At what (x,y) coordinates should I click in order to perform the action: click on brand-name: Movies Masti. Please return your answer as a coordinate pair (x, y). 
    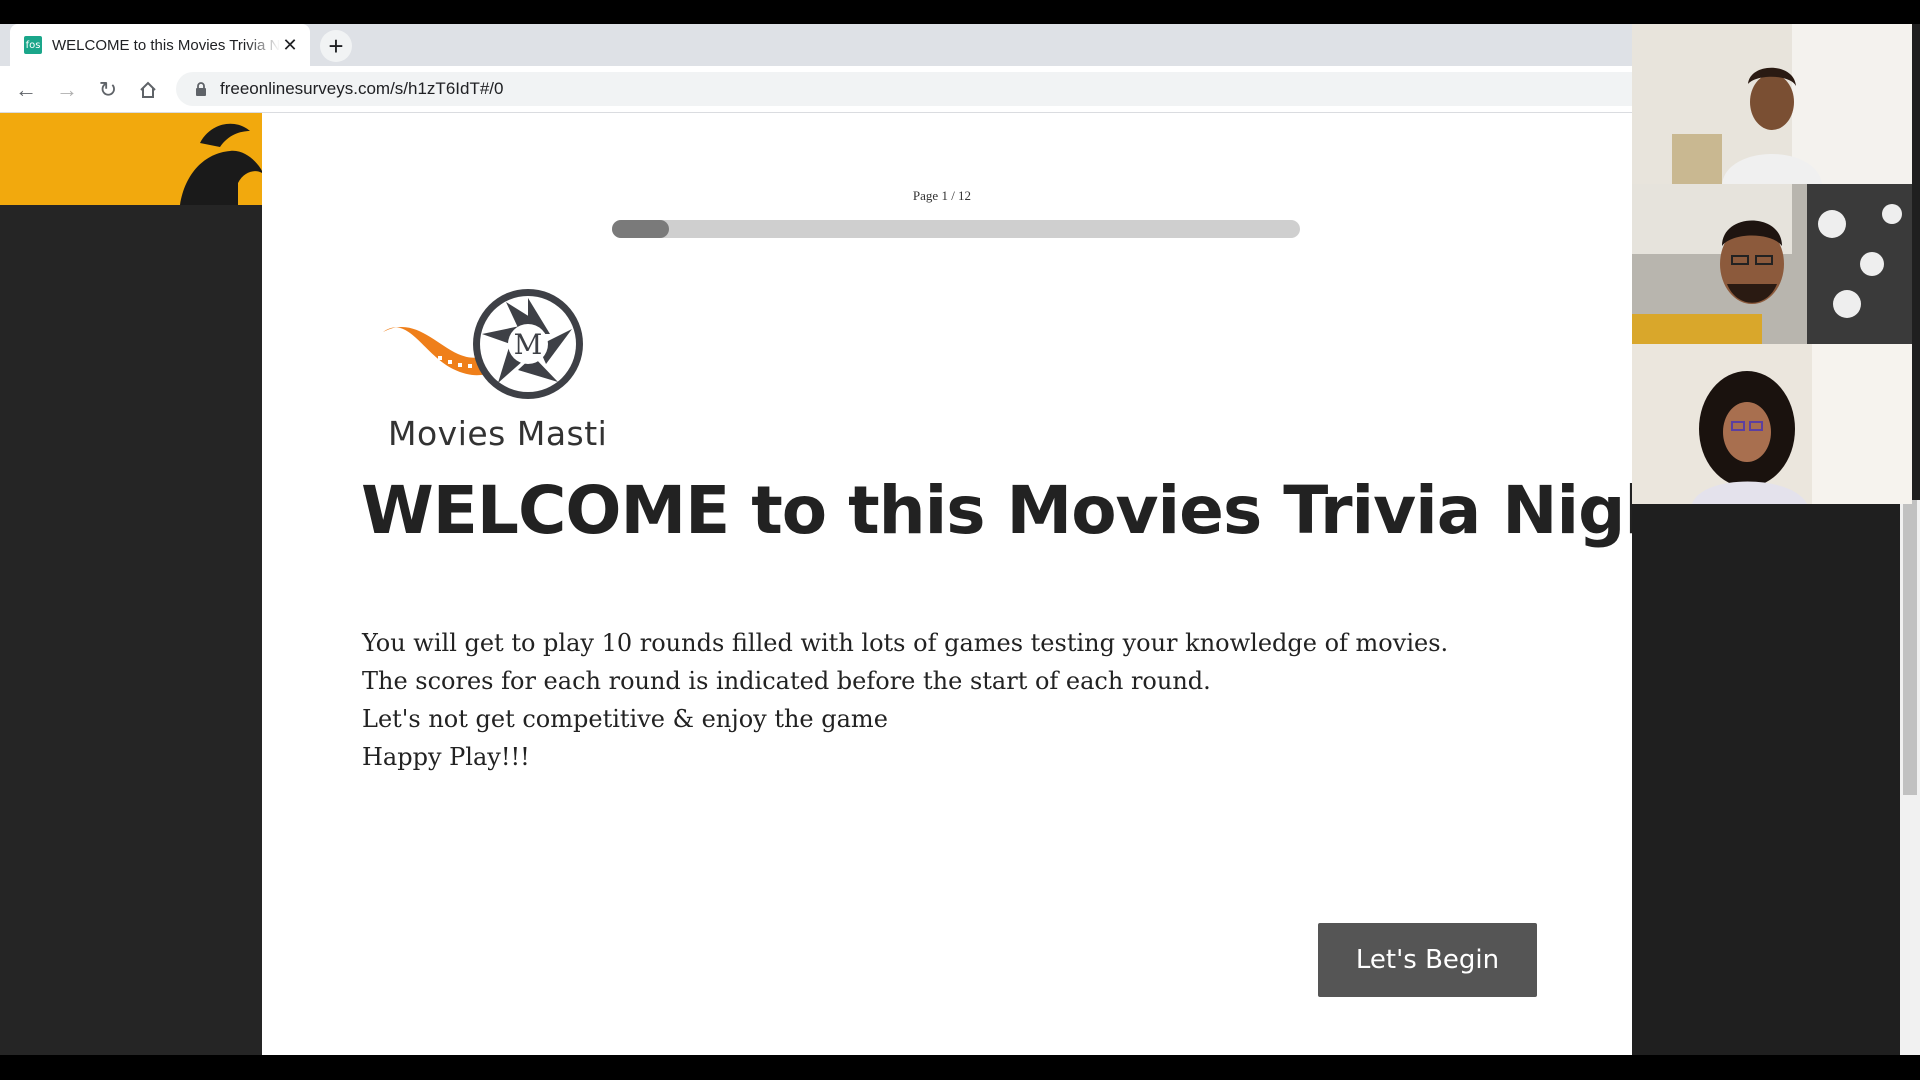
    Looking at the image, I should click on (498, 433).